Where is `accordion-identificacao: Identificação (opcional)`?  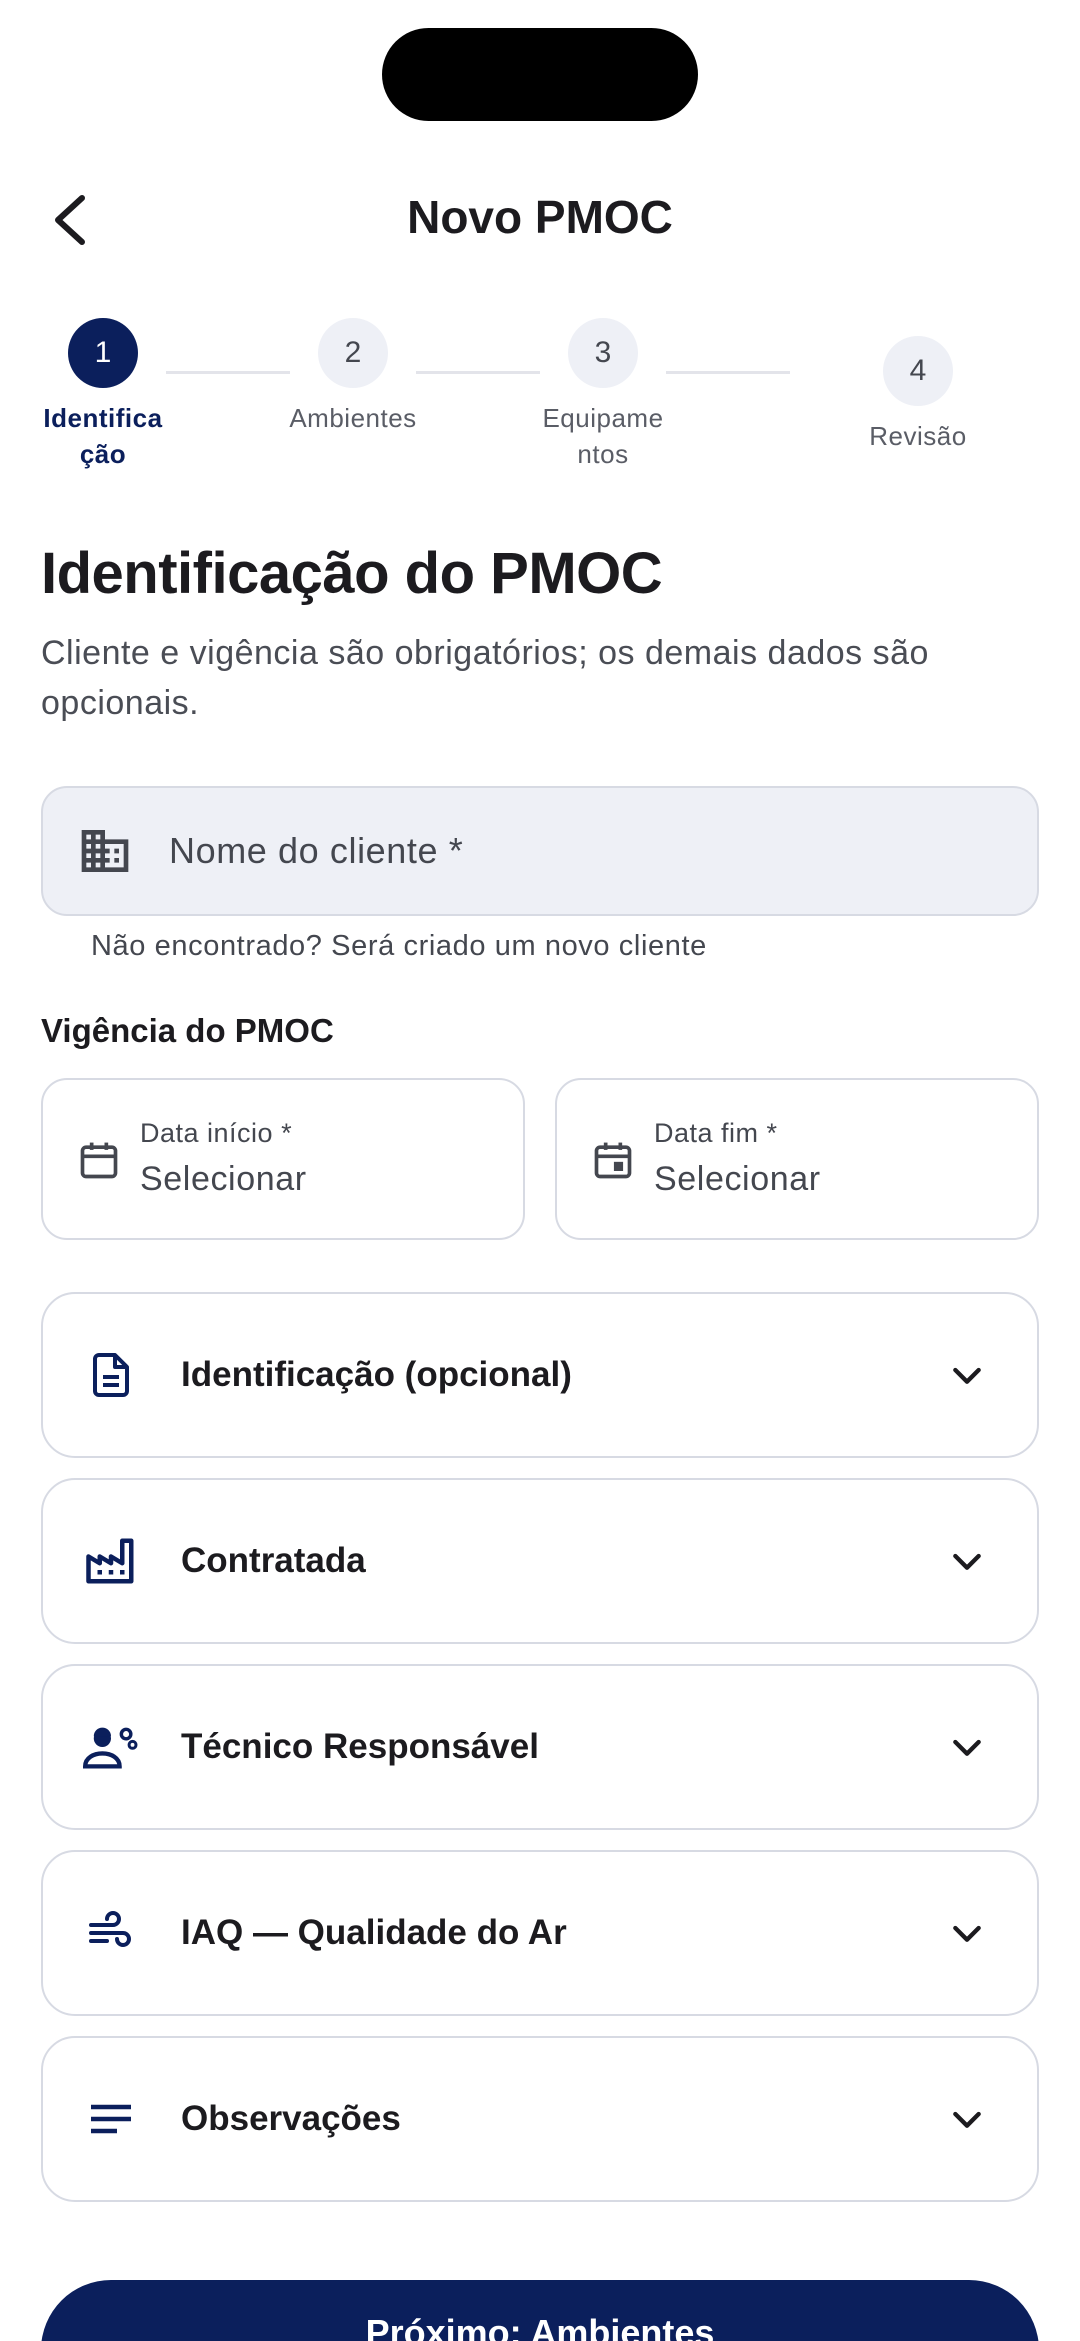 accordion-identificacao: Identificação (opcional) is located at coordinates (540, 1375).